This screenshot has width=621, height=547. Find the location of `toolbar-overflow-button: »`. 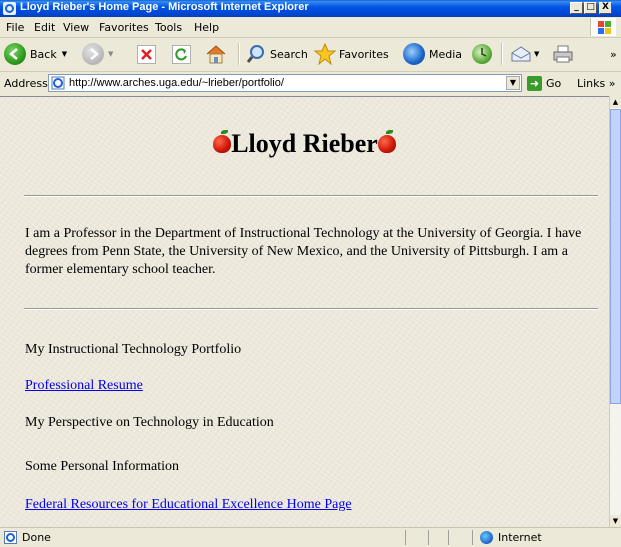

toolbar-overflow-button: » is located at coordinates (613, 54).